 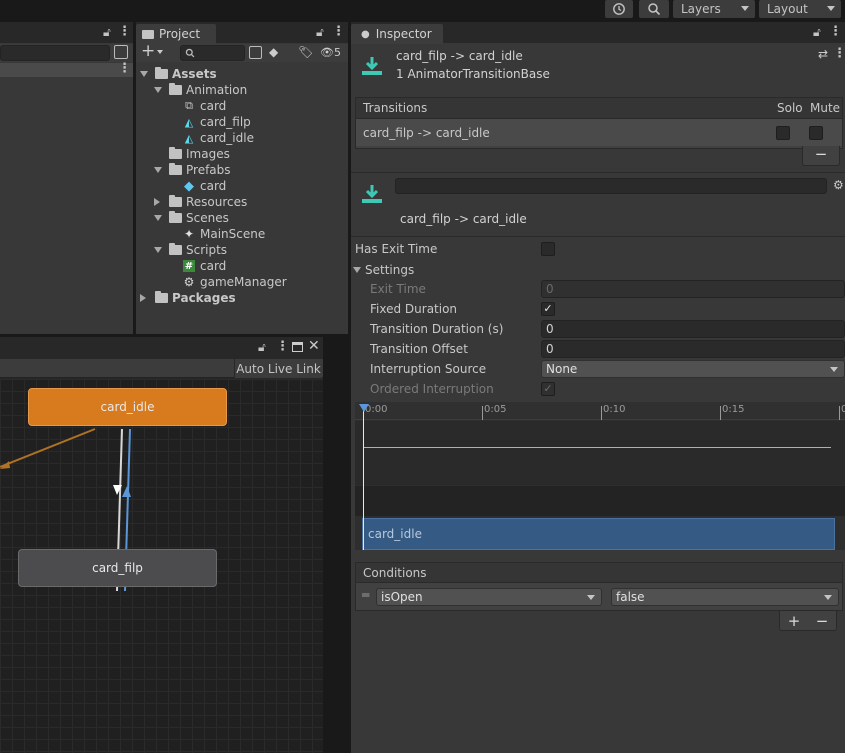 I want to click on transition-name-input, so click(x=611, y=186).